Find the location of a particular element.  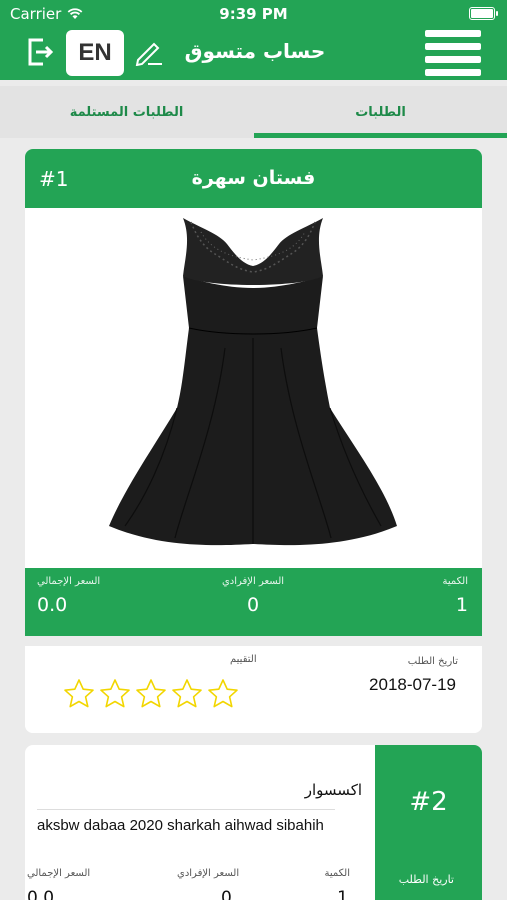

order-number: #2 is located at coordinates (428, 802).